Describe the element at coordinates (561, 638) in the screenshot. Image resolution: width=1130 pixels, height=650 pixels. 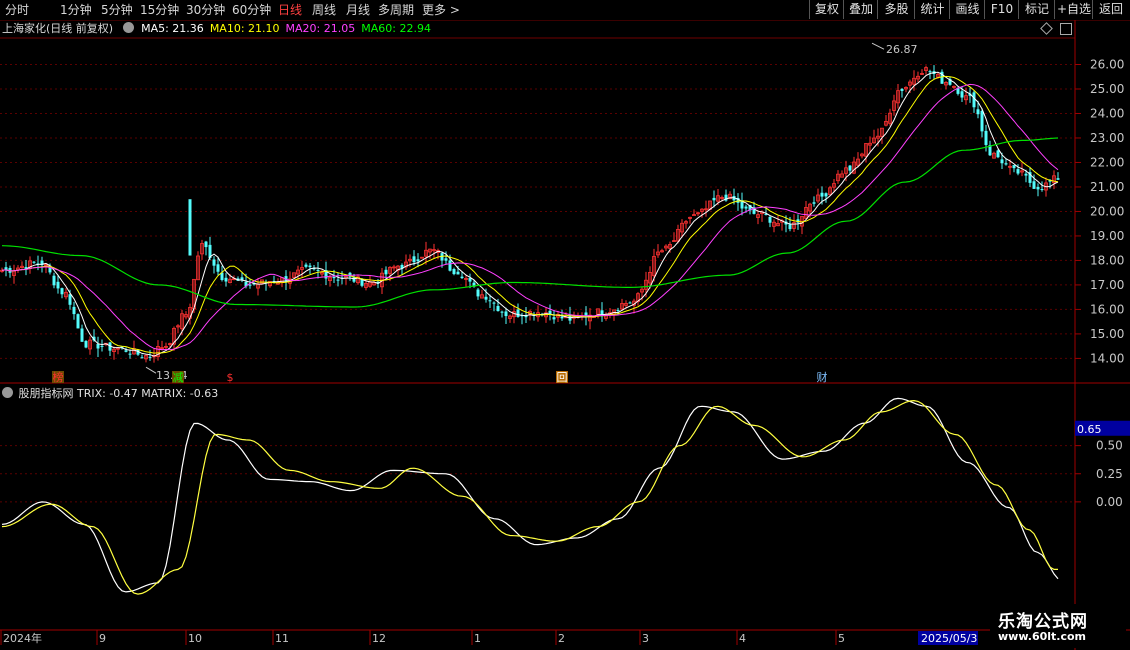
I see `date-axis-label: 2` at that location.